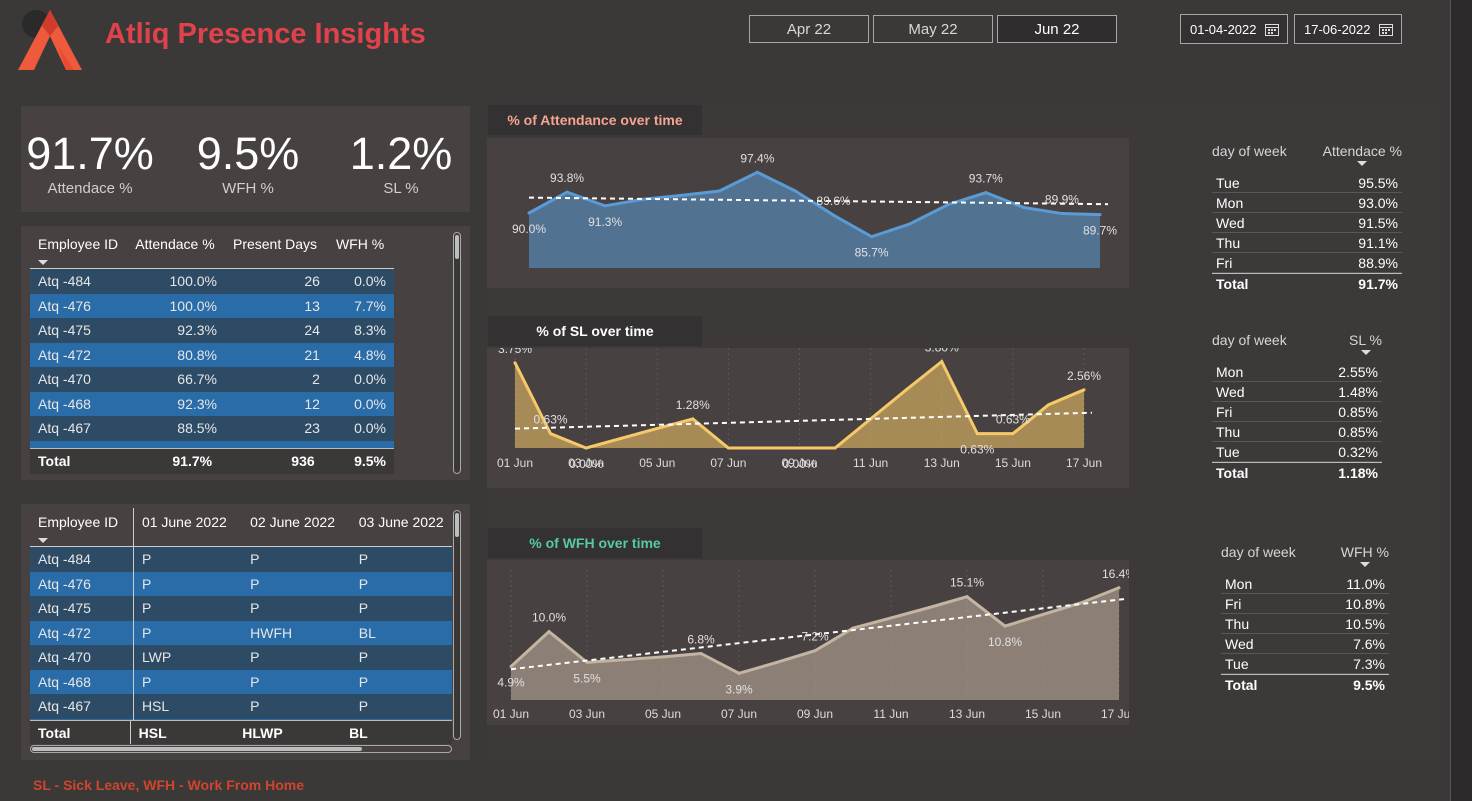  What do you see at coordinates (241, 632) in the screenshot?
I see `table-row: Atq -472PHWFHBLP` at bounding box center [241, 632].